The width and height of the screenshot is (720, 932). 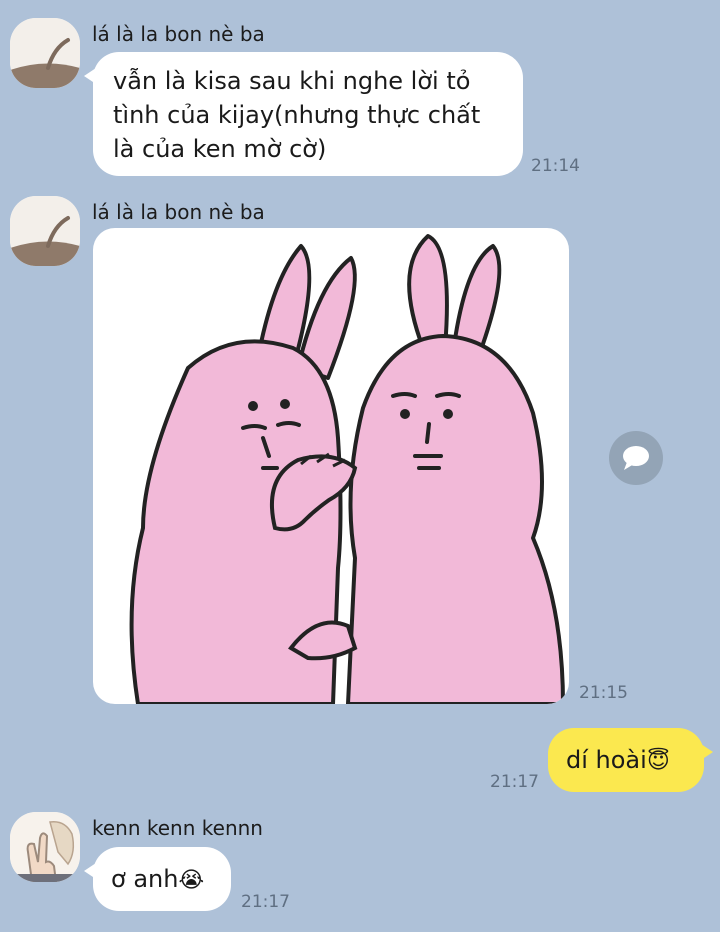 What do you see at coordinates (145, 879) in the screenshot?
I see `message-text: ơ anh` at bounding box center [145, 879].